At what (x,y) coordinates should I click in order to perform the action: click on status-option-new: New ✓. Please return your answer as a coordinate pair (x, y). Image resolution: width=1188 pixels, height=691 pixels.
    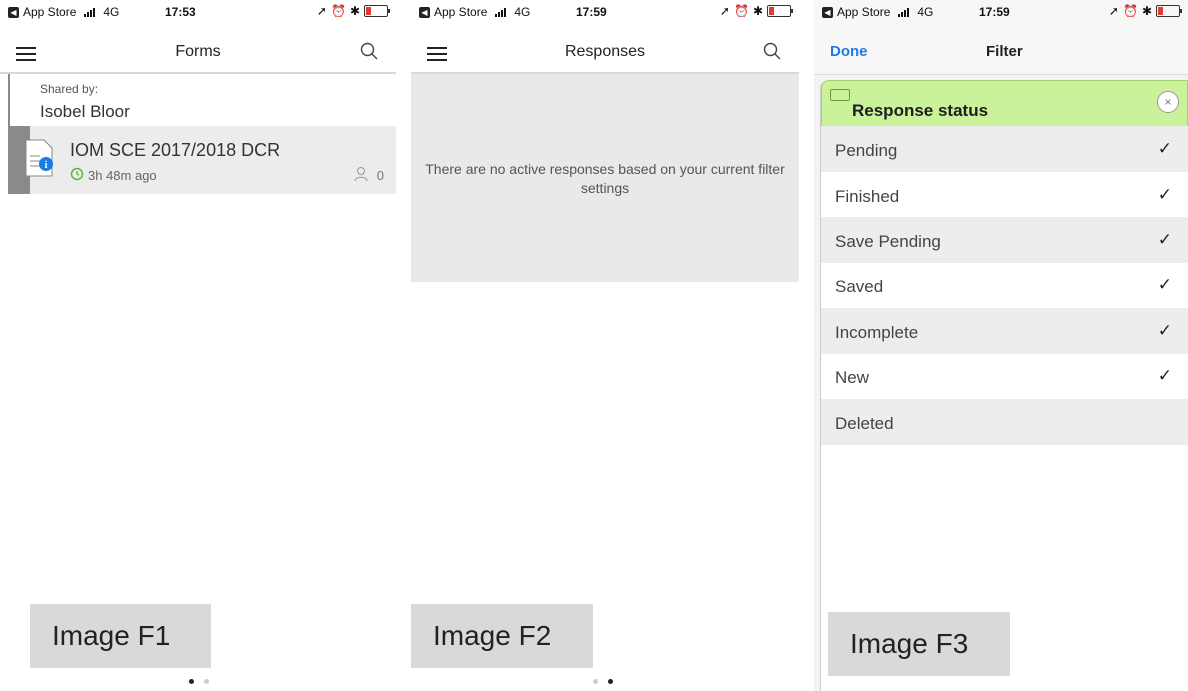
    Looking at the image, I should click on (1004, 376).